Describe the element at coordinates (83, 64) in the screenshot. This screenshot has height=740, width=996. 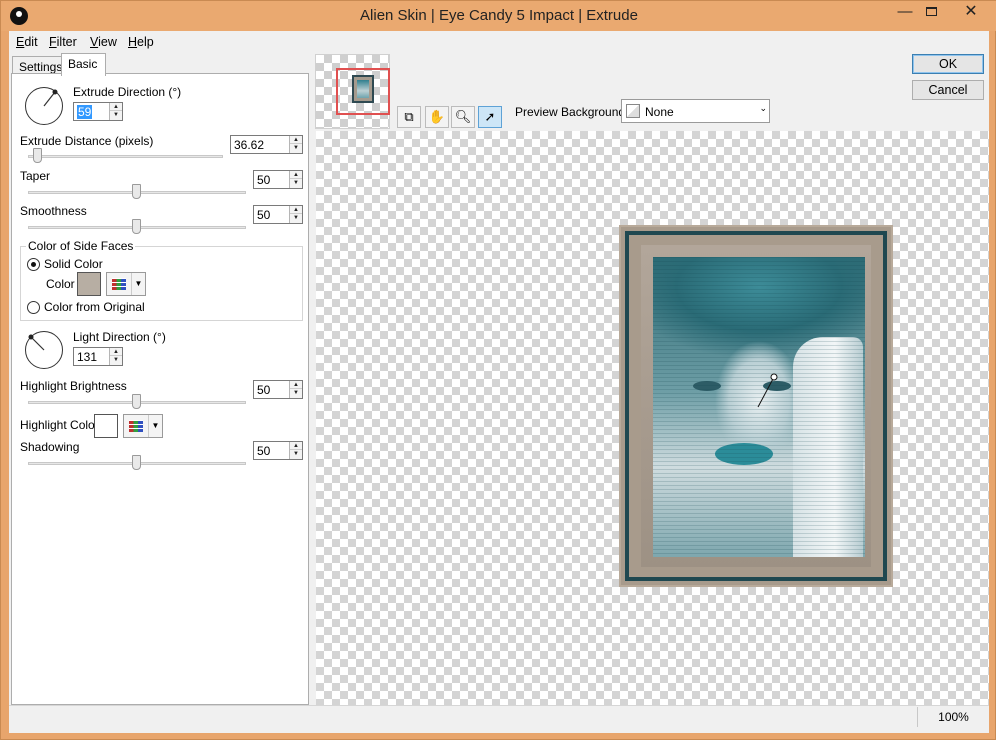
I see `tab-basic: Basic` at that location.